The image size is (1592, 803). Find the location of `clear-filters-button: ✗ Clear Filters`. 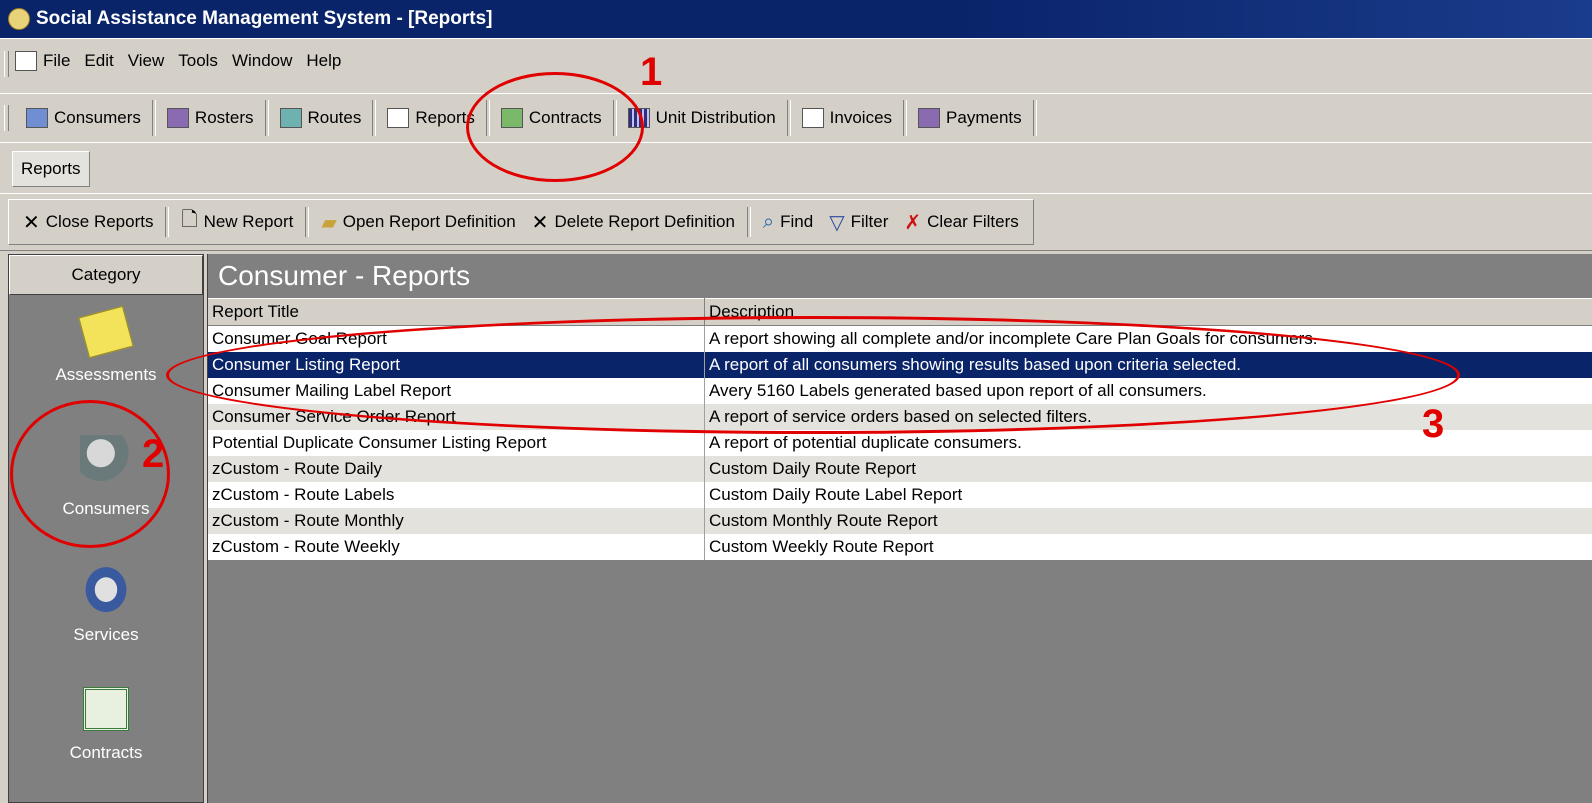

clear-filters-button: ✗ Clear Filters is located at coordinates (961, 222).